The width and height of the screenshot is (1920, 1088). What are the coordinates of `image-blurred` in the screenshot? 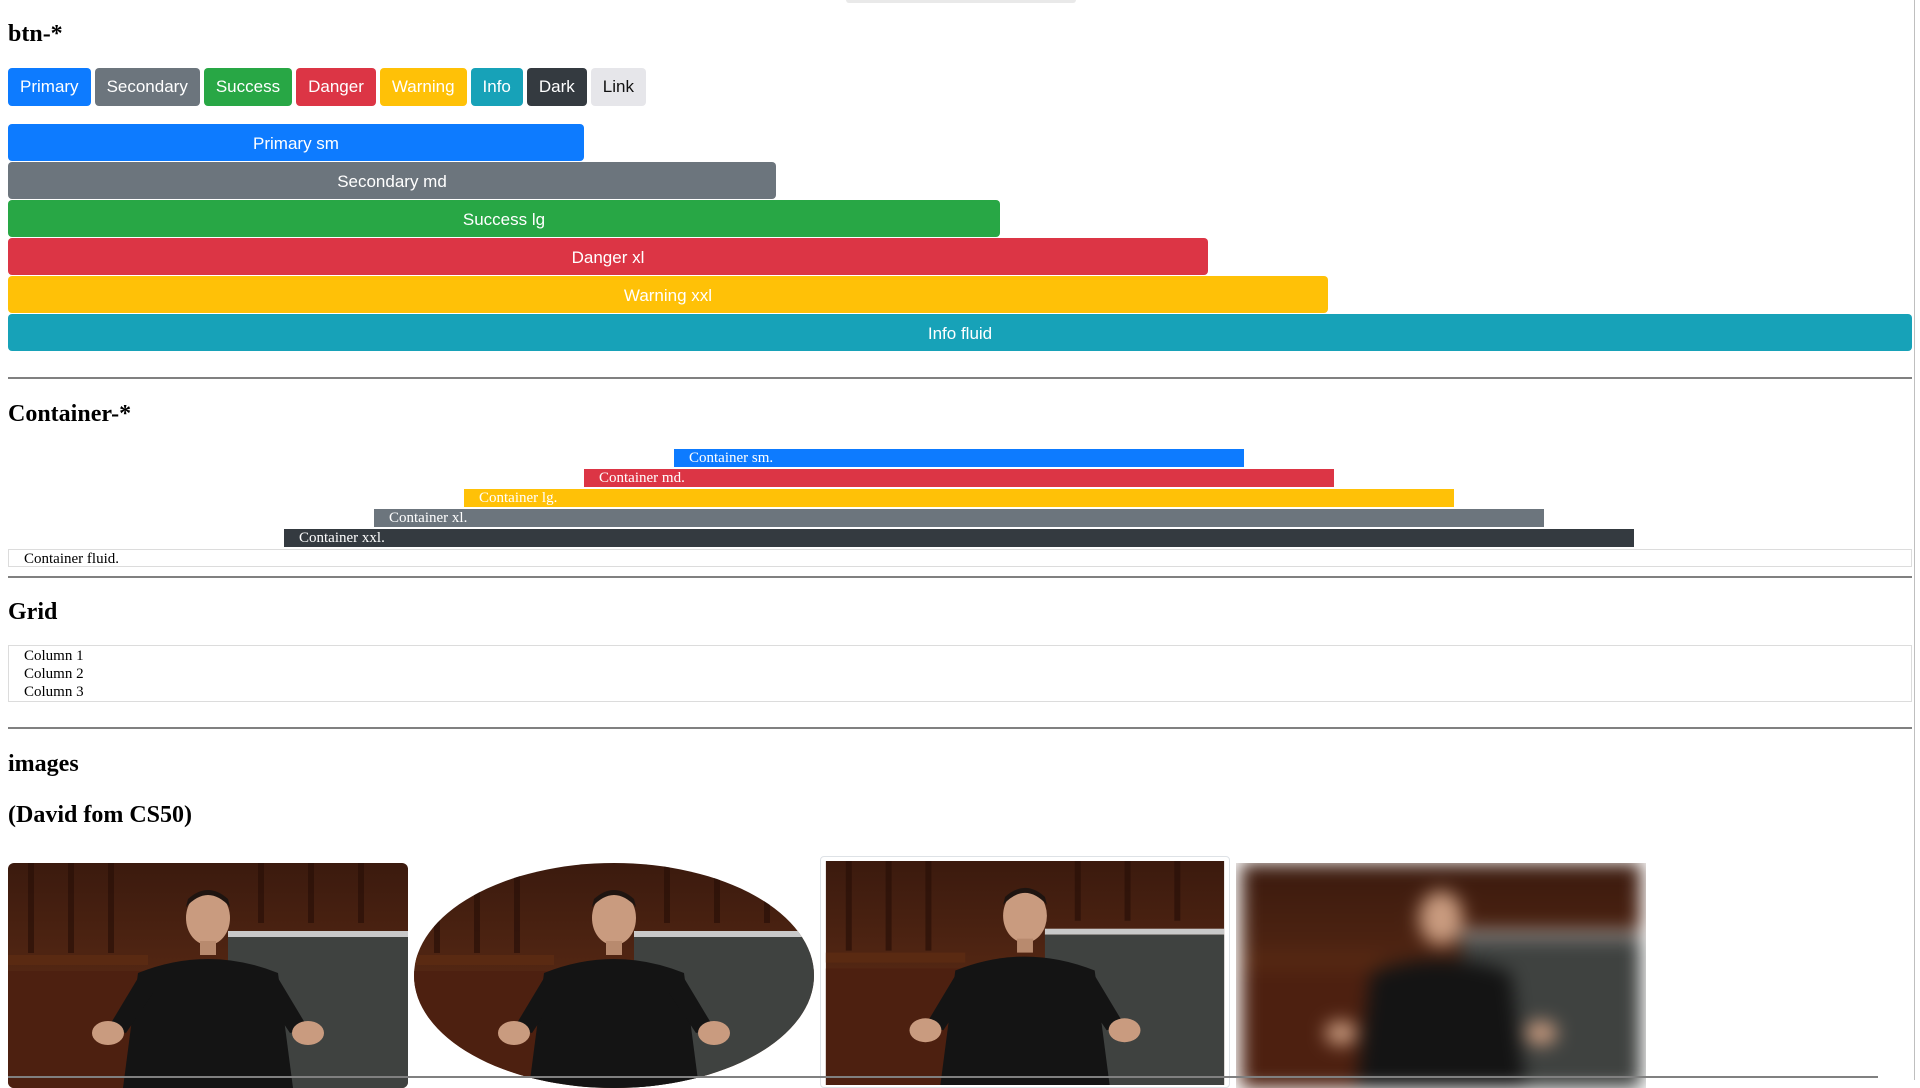 It's located at (1441, 975).